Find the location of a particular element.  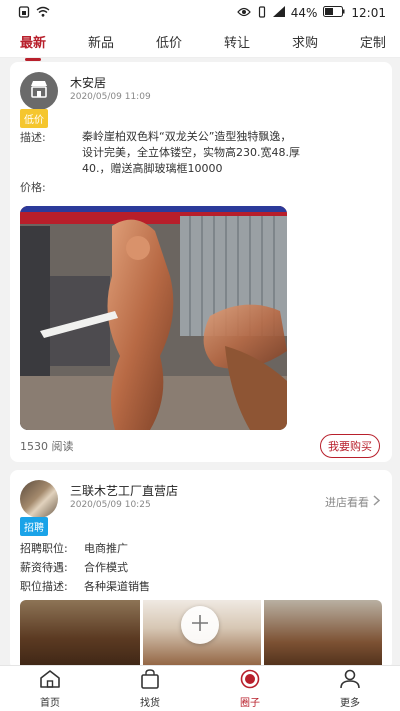

nav-label: 找货 is located at coordinates (150, 703).